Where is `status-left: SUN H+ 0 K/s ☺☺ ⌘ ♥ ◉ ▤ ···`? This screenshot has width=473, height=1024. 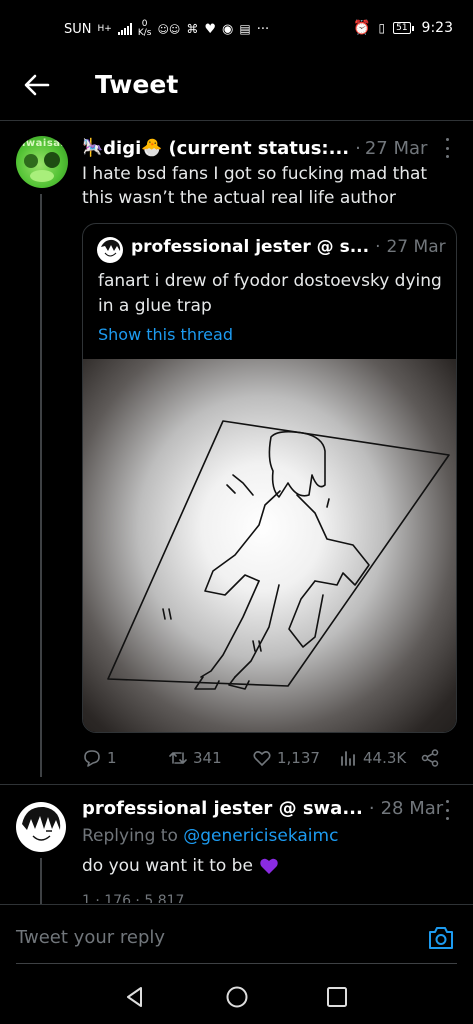
status-left: SUN H+ 0 K/s ☺☺ ⌘ ♥ ◉ ▤ ··· is located at coordinates (166, 29).